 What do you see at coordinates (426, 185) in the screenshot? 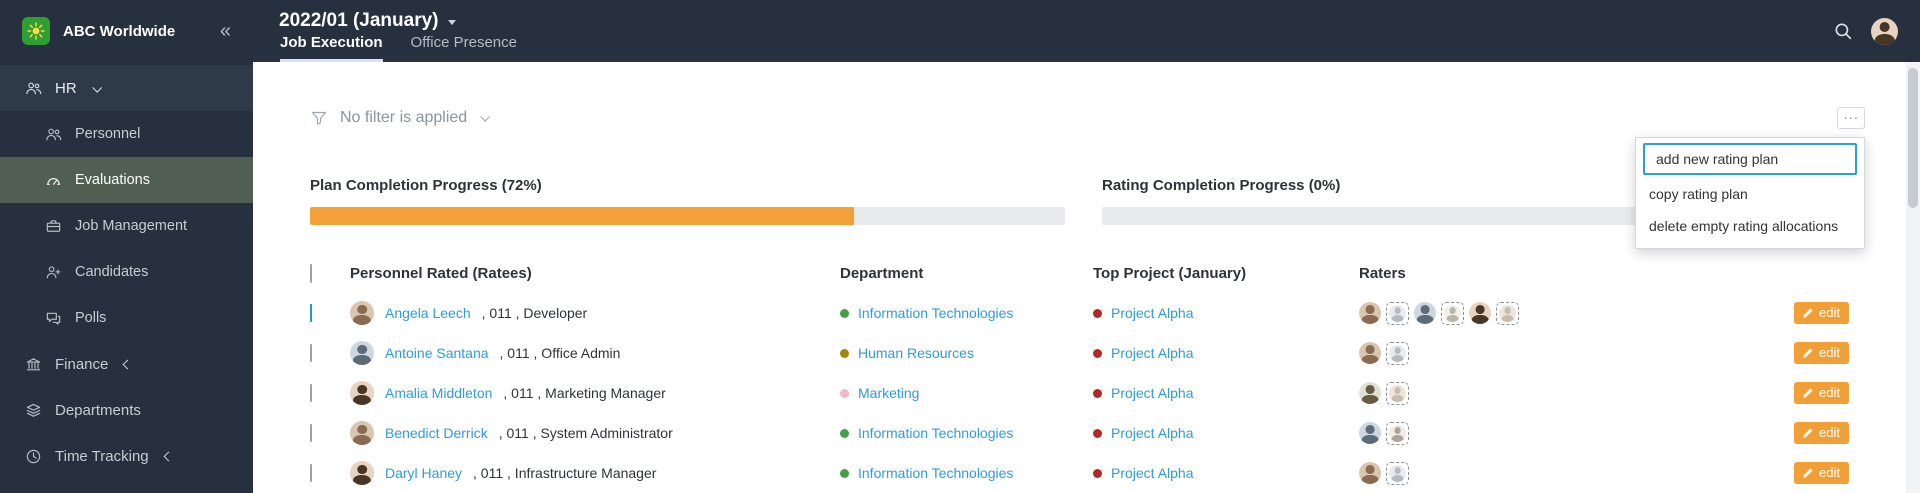
I see `plan-progress-label: Plan Completion Progress (72%)` at bounding box center [426, 185].